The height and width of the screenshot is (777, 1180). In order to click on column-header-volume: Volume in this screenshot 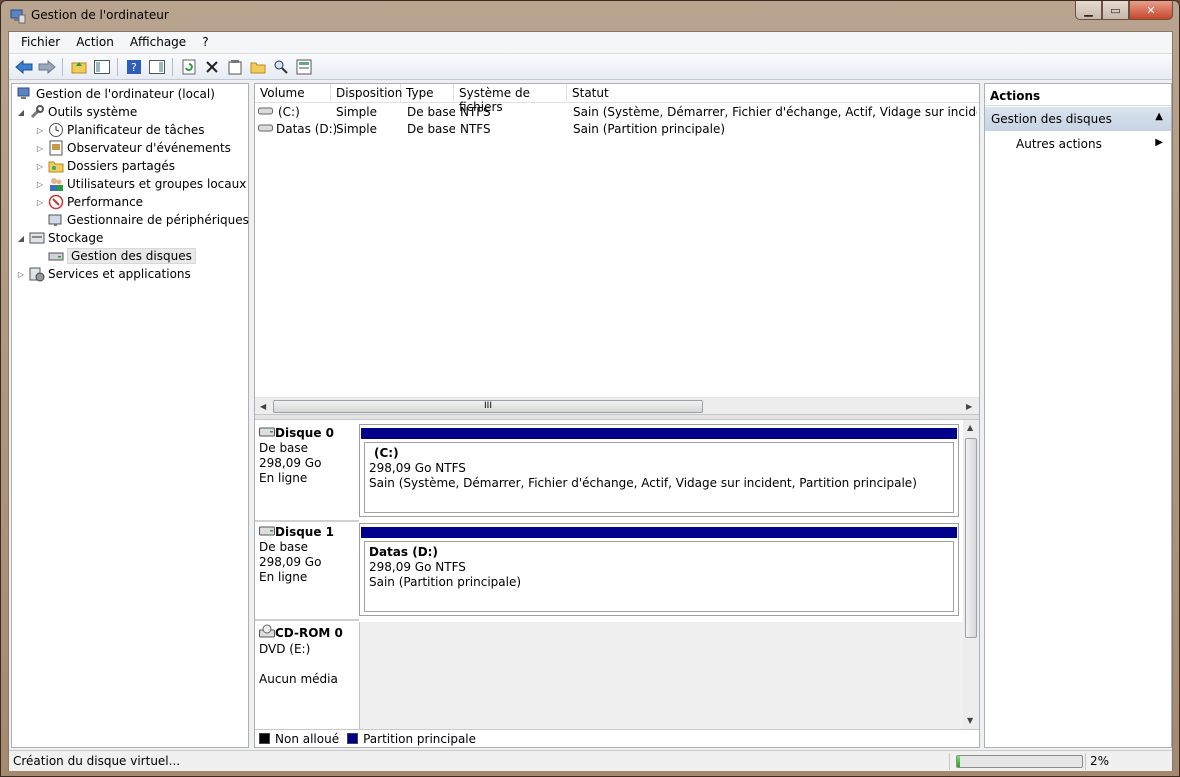, I will do `click(293, 93)`.